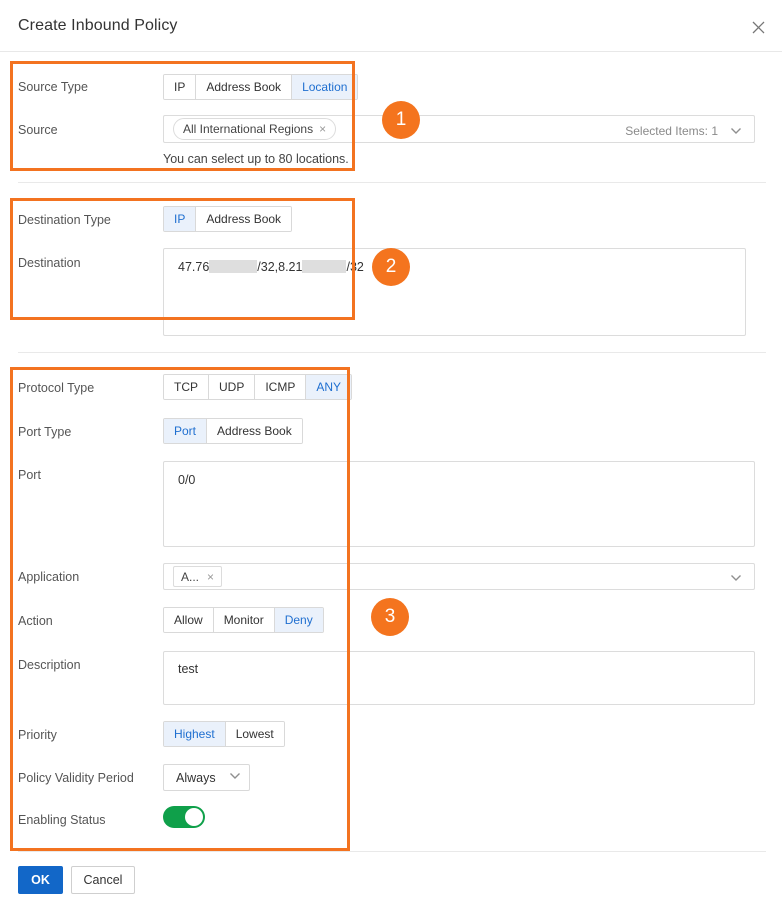 This screenshot has width=782, height=901. Describe the element at coordinates (322, 129) in the screenshot. I see `source-tag-remove-icon: ×` at that location.